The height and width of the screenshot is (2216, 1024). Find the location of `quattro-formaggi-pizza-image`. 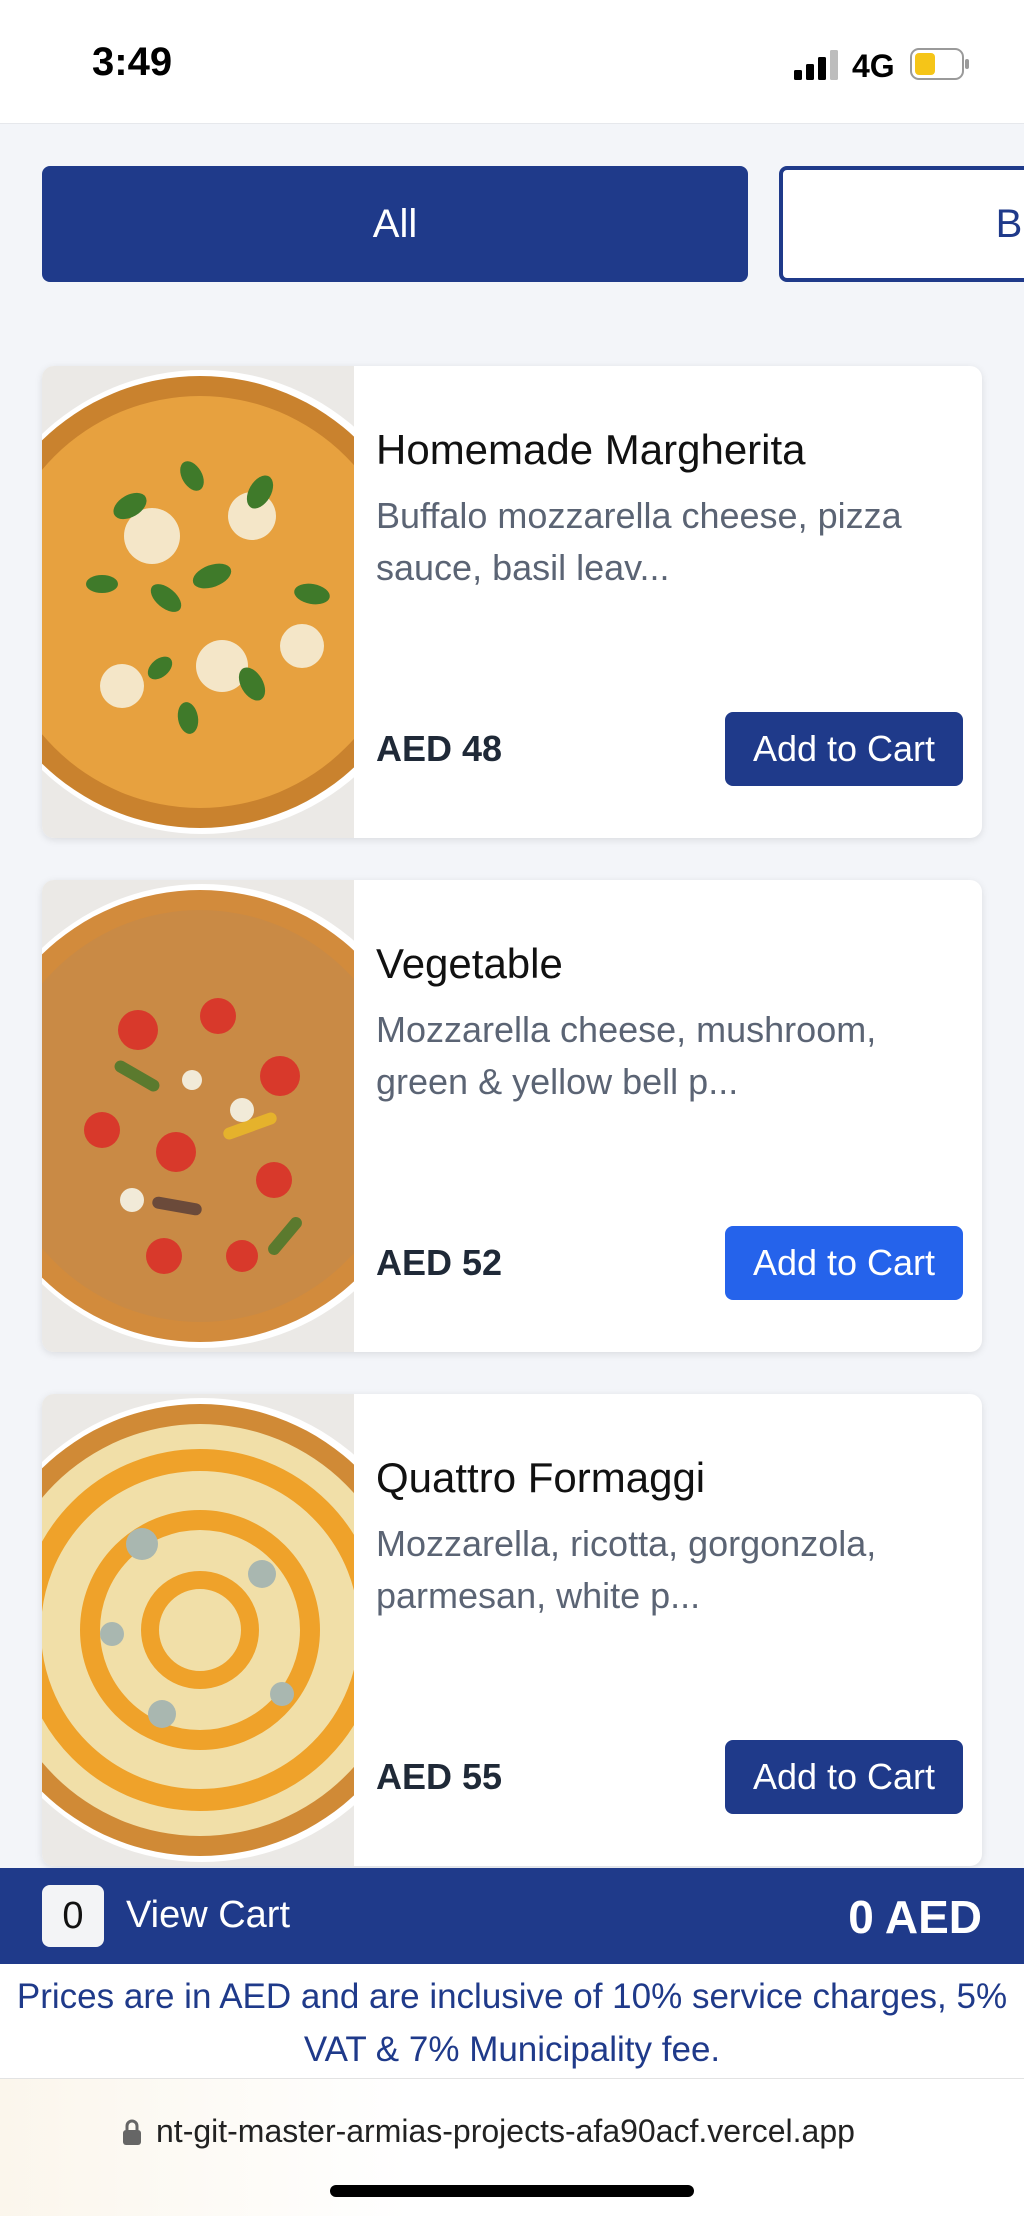

quattro-formaggi-pizza-image is located at coordinates (198, 1630).